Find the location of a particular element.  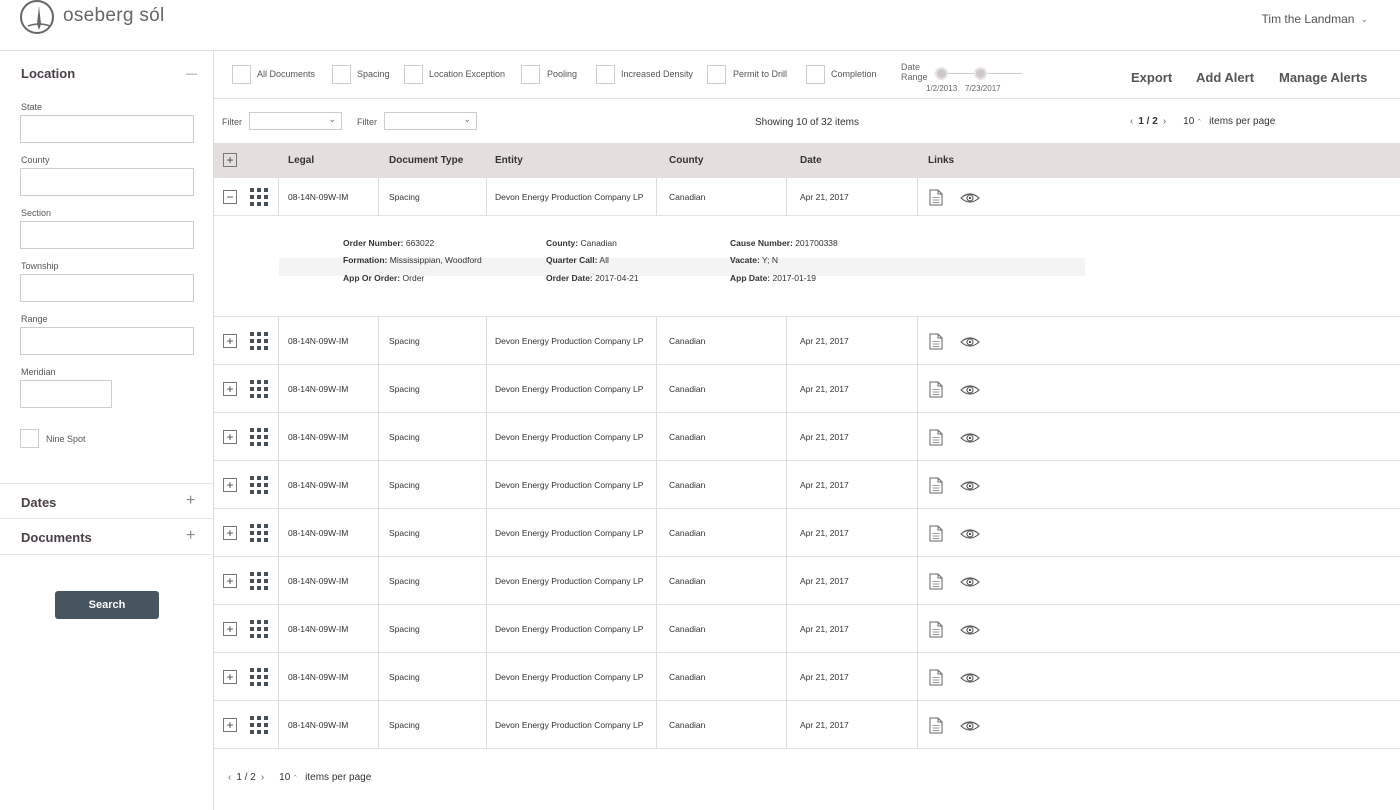

export-button: Export is located at coordinates (1151, 77).